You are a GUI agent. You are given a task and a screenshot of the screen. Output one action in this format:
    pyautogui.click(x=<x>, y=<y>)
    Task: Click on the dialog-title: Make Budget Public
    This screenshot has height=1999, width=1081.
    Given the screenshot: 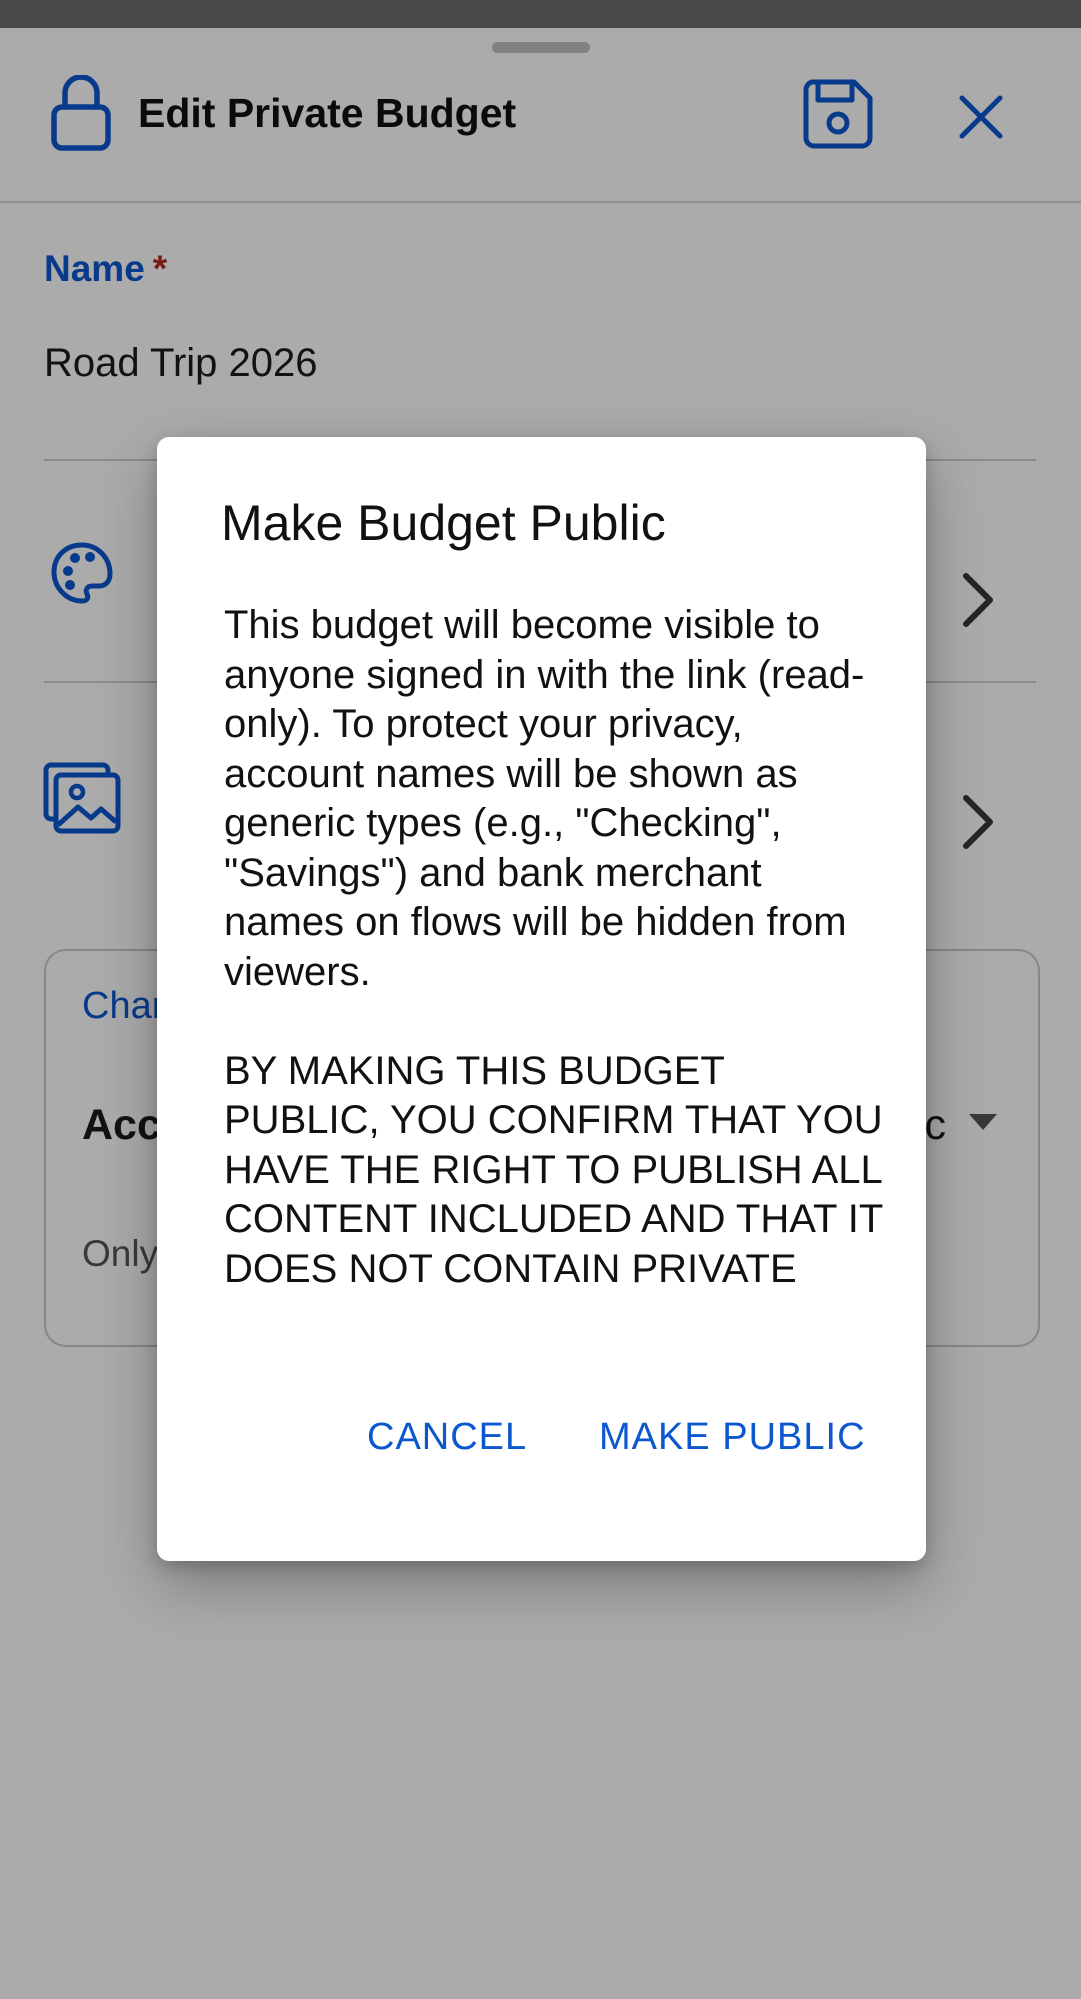 What is the action you would take?
    pyautogui.click(x=443, y=523)
    